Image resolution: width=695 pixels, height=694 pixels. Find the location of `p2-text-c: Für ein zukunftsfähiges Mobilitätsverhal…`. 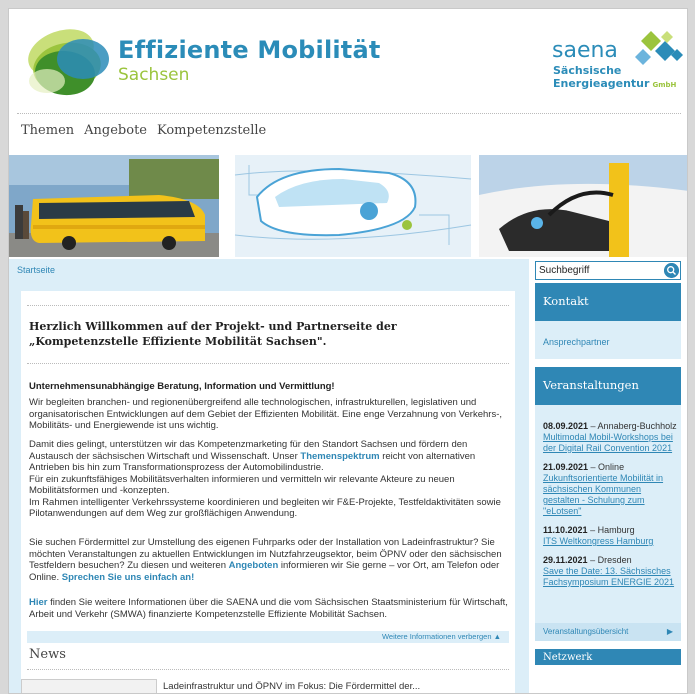

p2-text-c: Für ein zukunftsfähiges Mobilitätsverhal… is located at coordinates (242, 485).